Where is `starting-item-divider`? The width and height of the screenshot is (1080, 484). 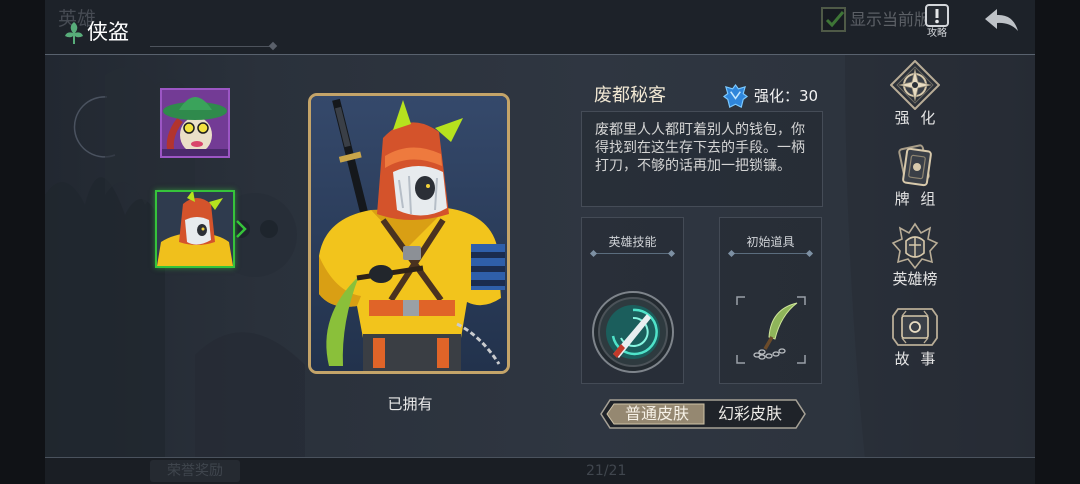
starting-item-divider is located at coordinates (770, 253).